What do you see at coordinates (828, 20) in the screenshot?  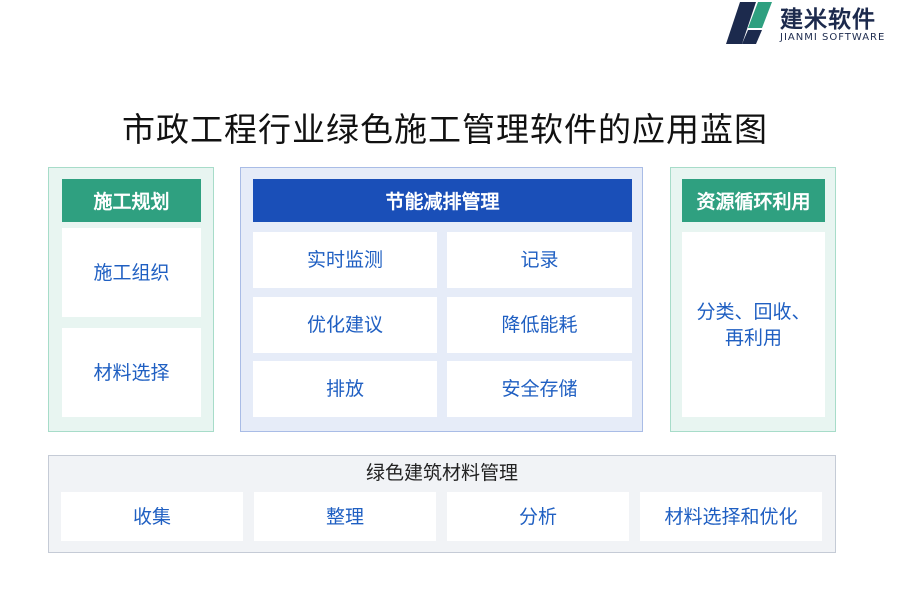 I see `brand-name-cn: 建米软件` at bounding box center [828, 20].